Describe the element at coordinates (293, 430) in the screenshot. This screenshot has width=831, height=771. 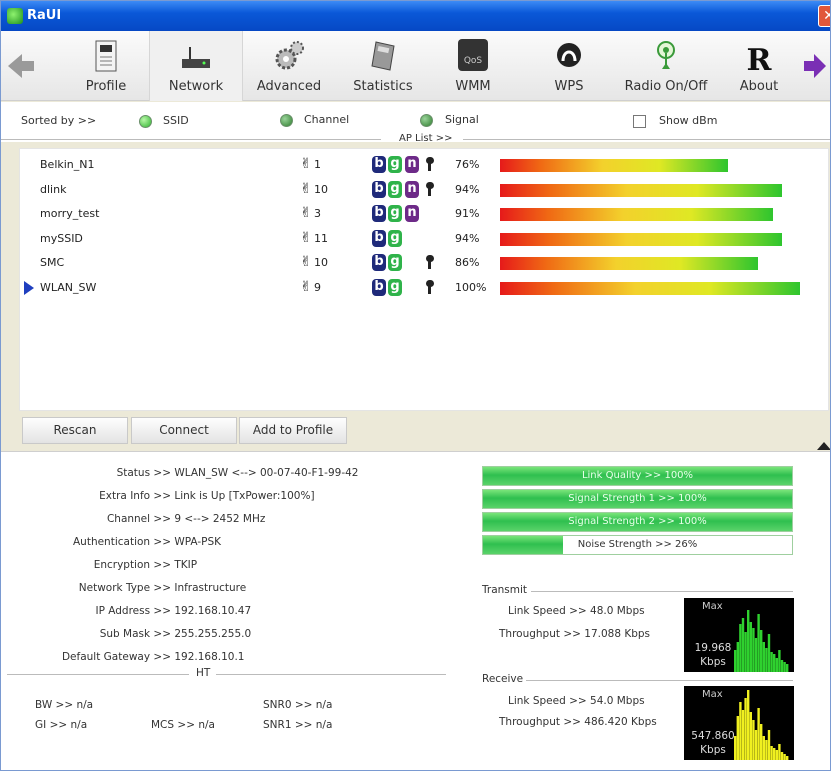
I see `add-to-profile-button: Add to Profile` at that location.